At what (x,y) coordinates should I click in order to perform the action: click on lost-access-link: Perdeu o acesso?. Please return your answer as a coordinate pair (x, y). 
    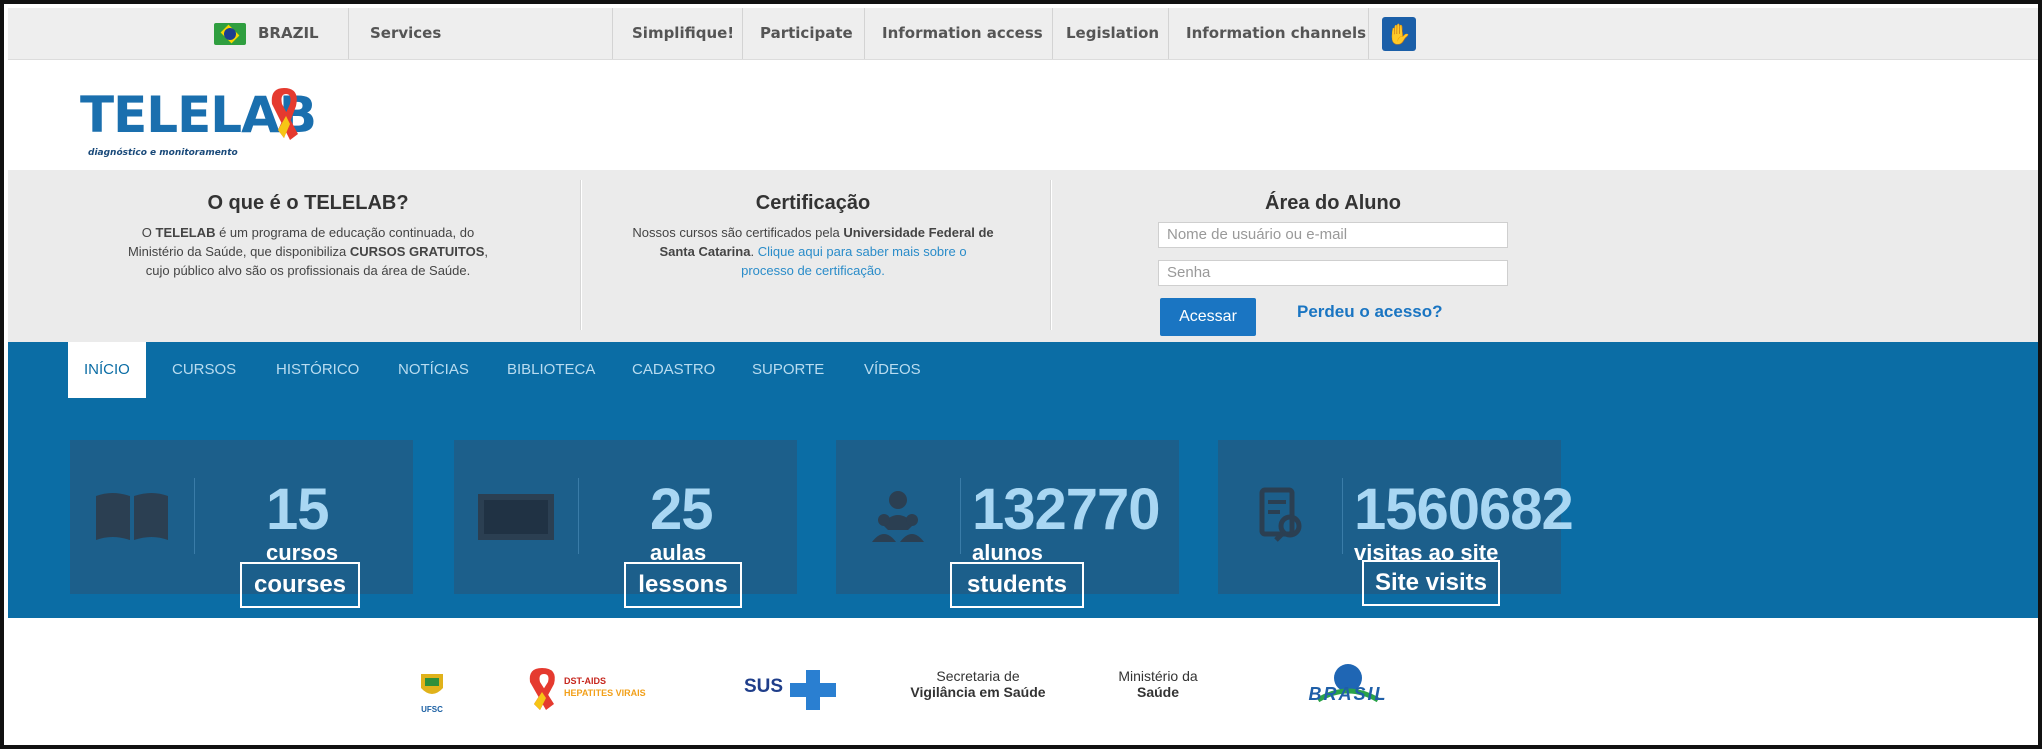
    Looking at the image, I should click on (1370, 312).